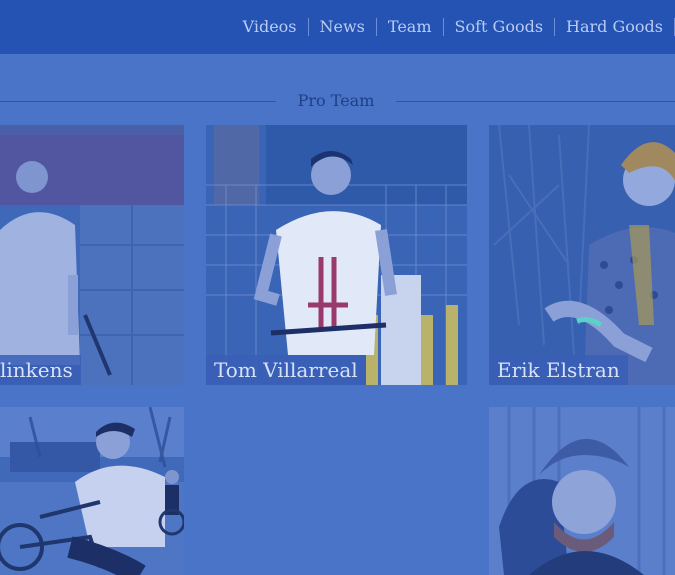 The height and width of the screenshot is (575, 675). Describe the element at coordinates (558, 370) in the screenshot. I see `rider-name-3: Erik Elstran` at that location.